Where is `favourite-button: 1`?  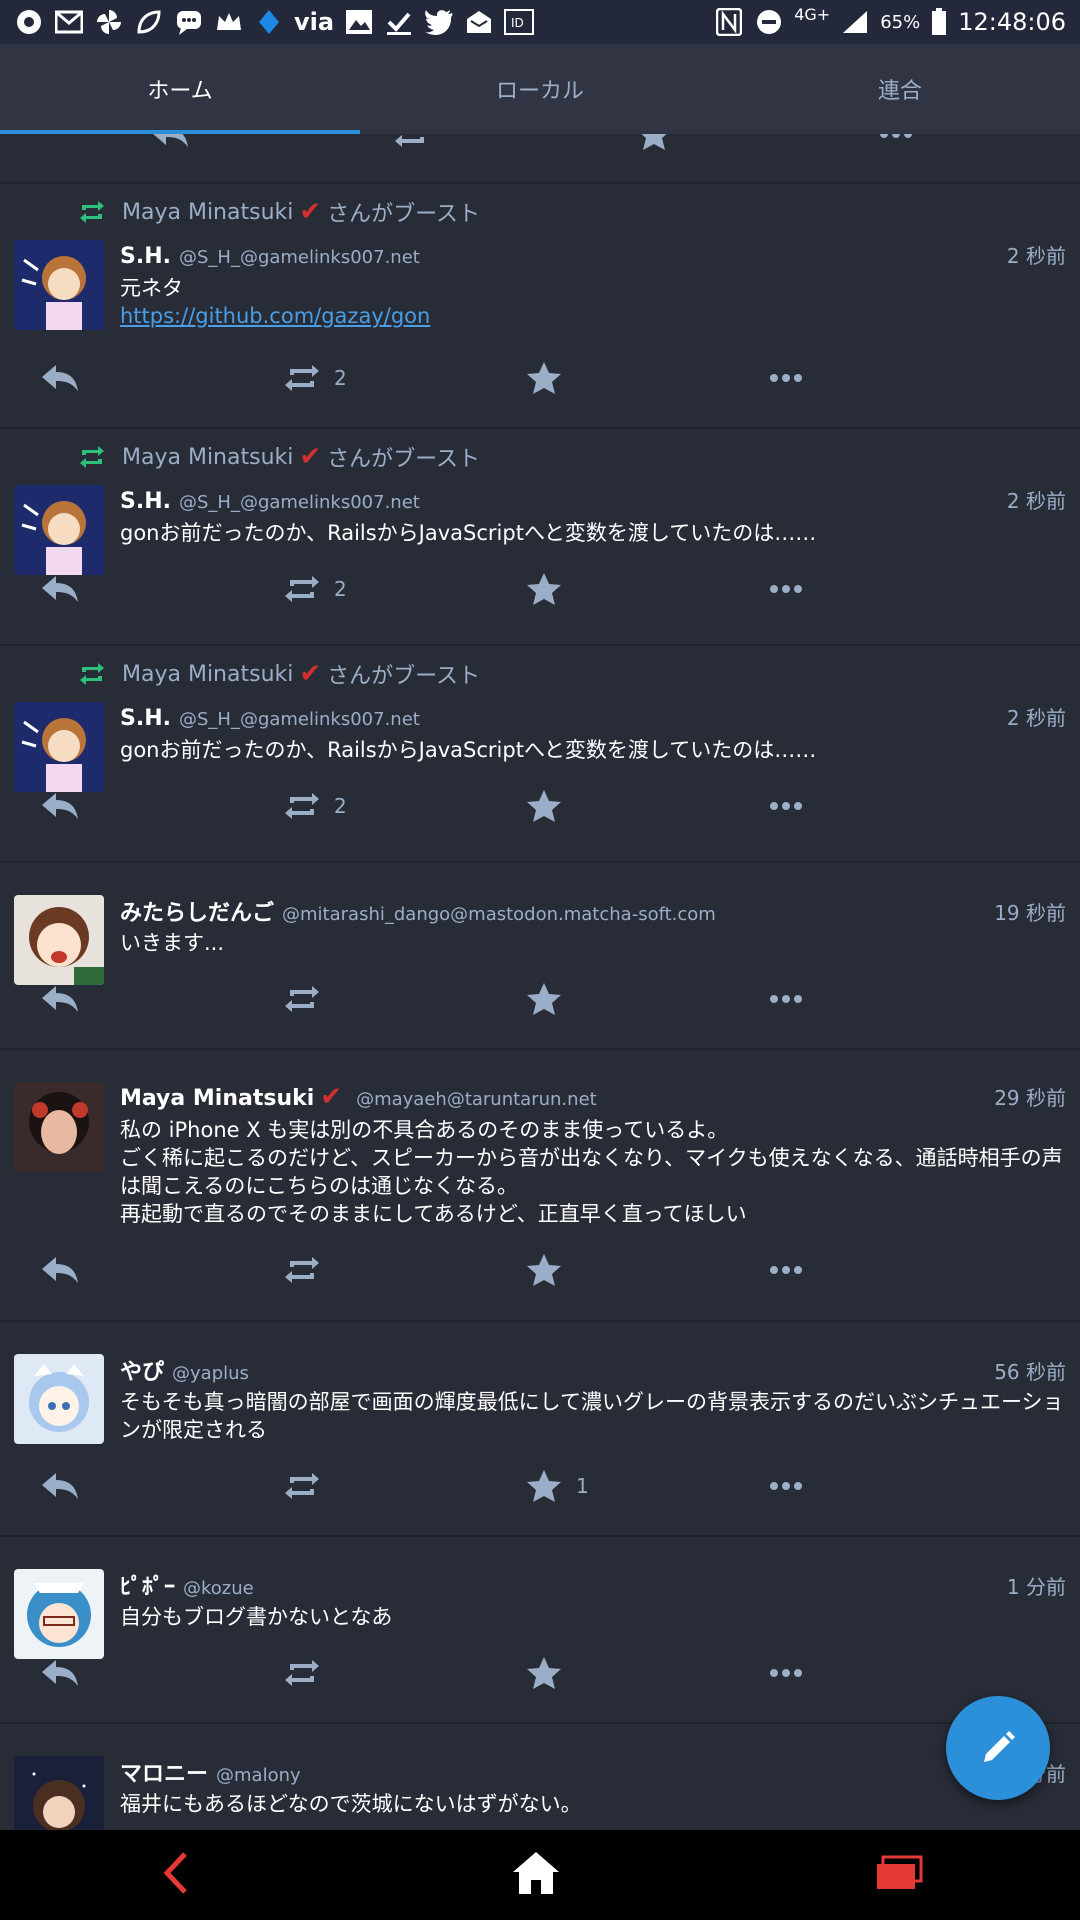
favourite-button: 1 is located at coordinates (615, 1486).